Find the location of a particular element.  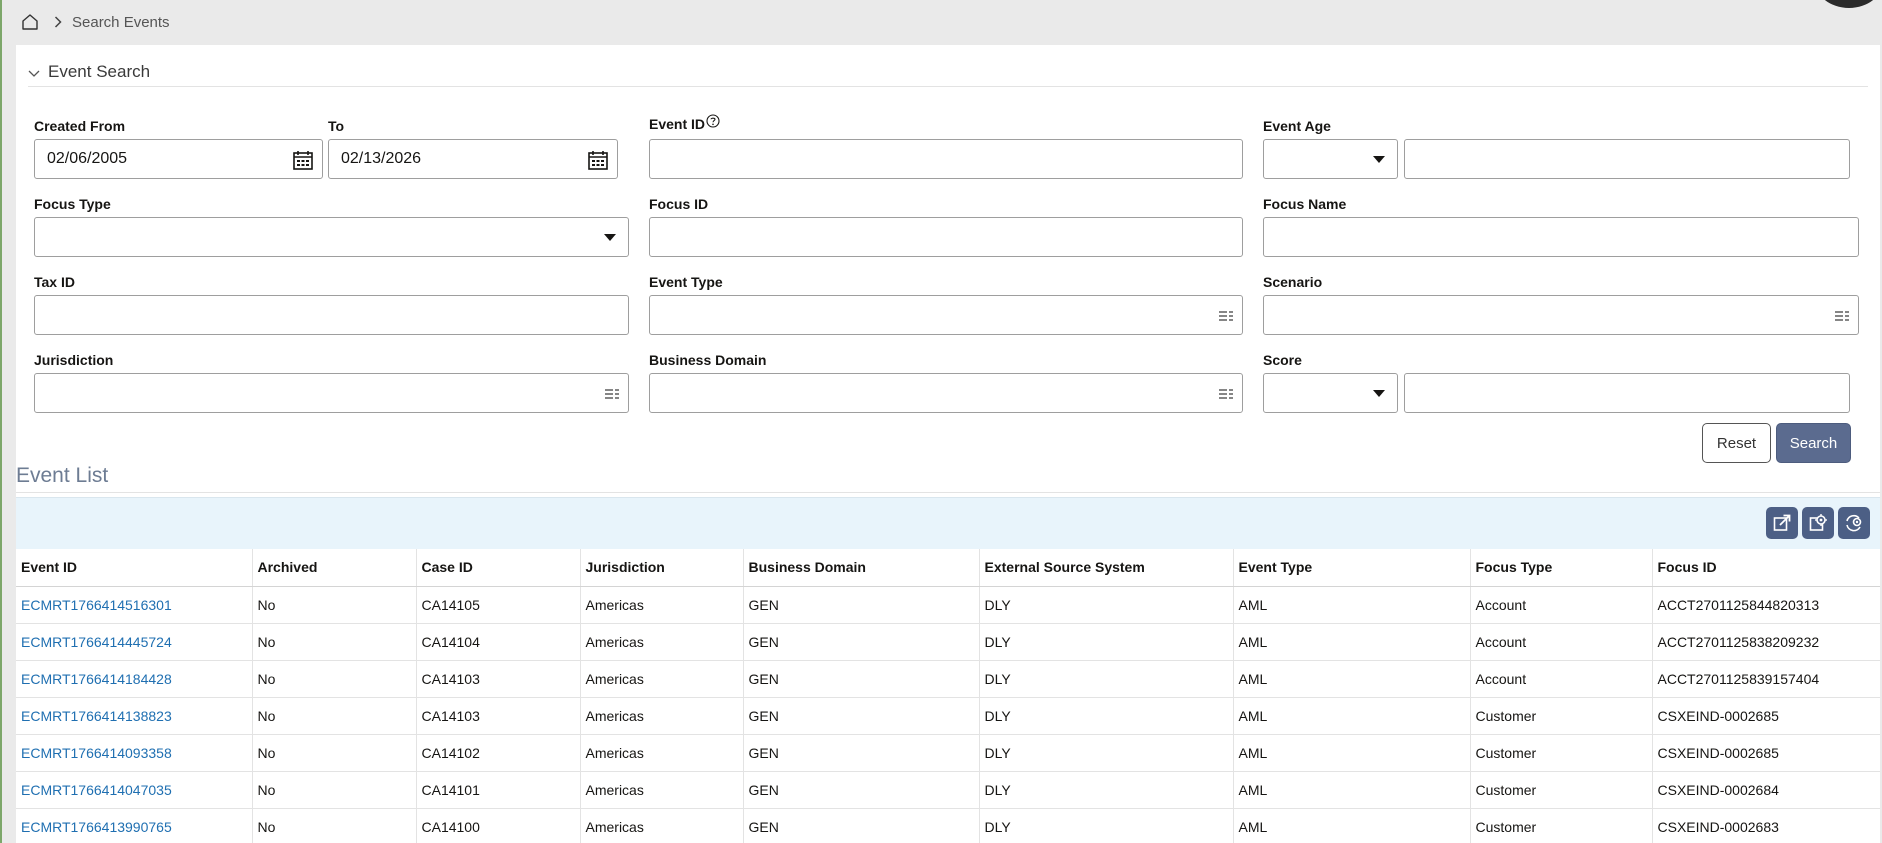

search-button: Search is located at coordinates (1813, 443).